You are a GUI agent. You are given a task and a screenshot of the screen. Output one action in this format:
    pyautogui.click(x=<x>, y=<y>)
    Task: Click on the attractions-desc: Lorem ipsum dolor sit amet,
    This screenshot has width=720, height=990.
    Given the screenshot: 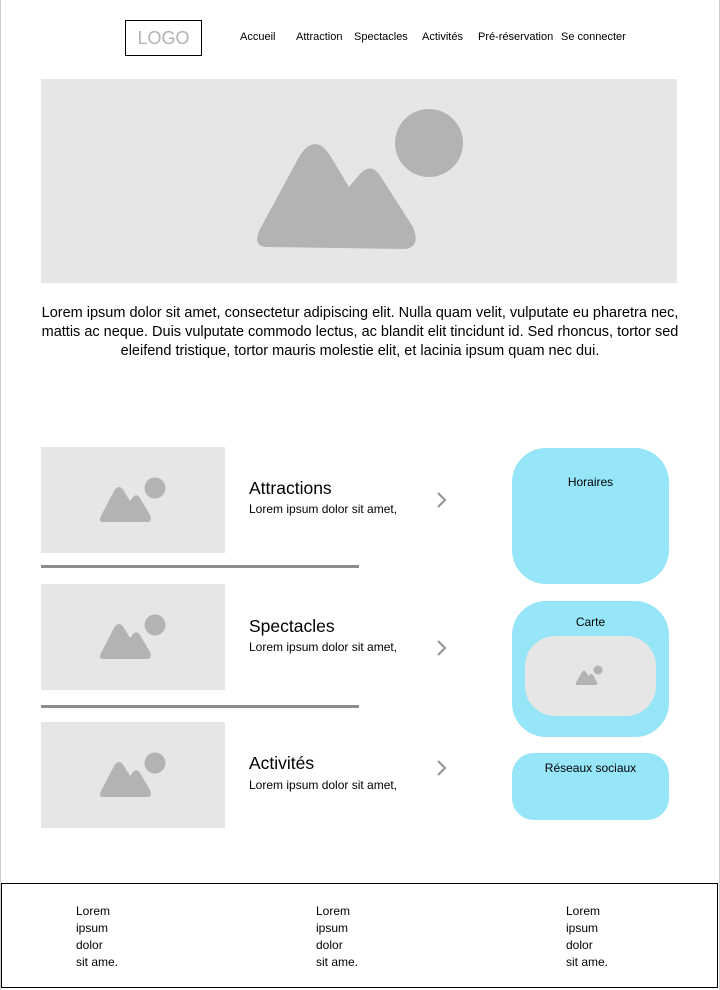 What is the action you would take?
    pyautogui.click(x=323, y=509)
    